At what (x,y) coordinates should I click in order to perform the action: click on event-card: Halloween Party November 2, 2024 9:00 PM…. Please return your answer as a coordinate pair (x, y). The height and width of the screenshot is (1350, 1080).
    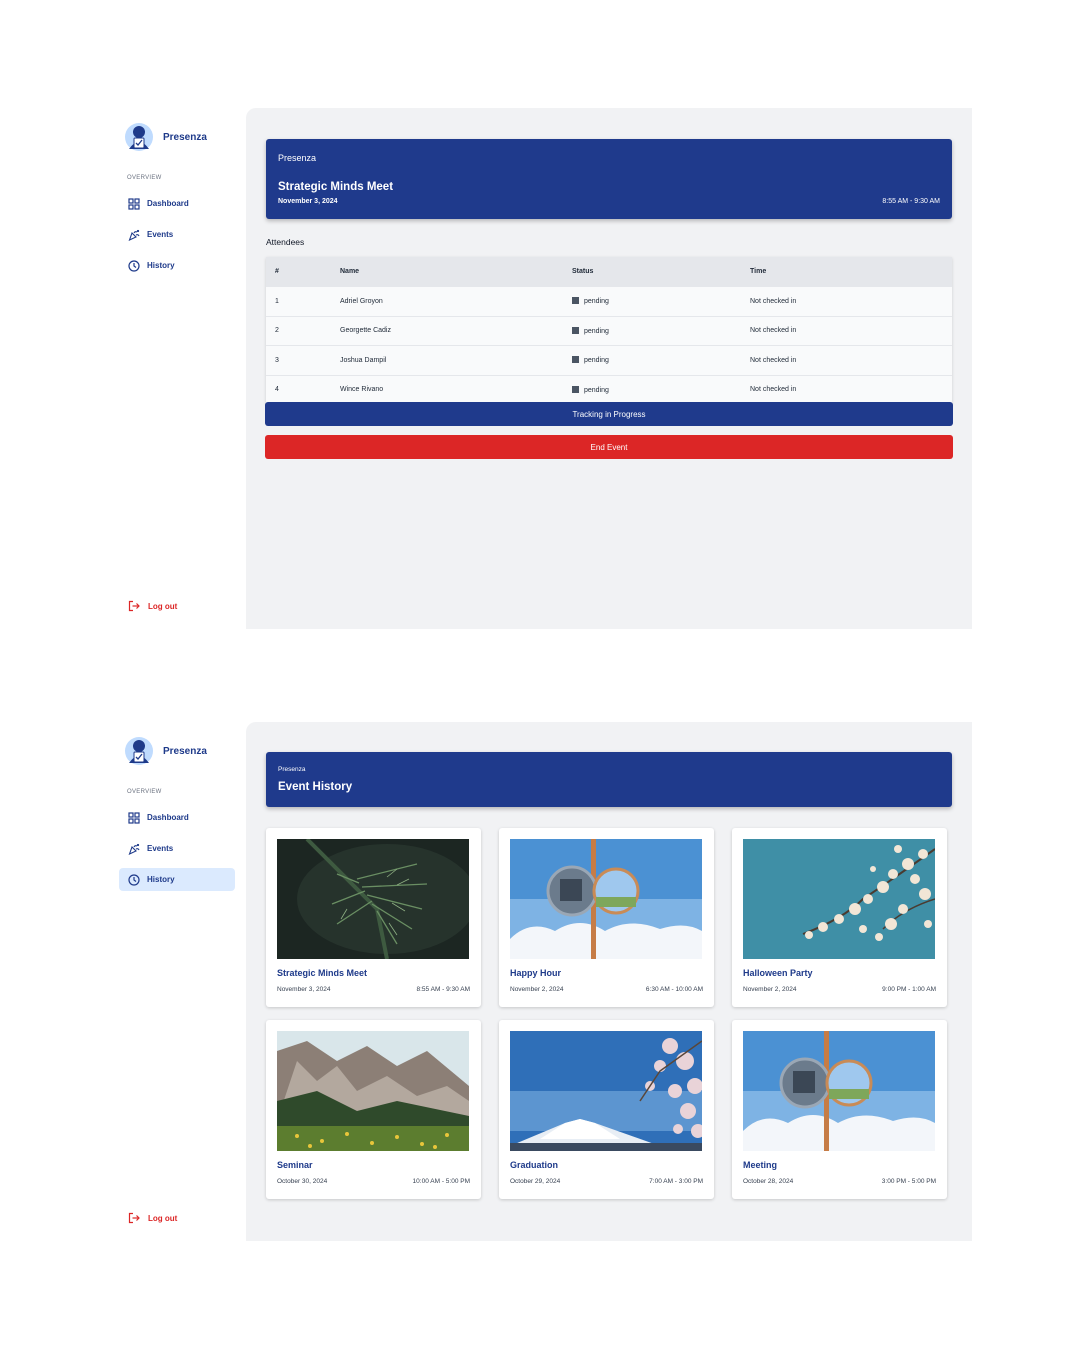
    Looking at the image, I should click on (839, 917).